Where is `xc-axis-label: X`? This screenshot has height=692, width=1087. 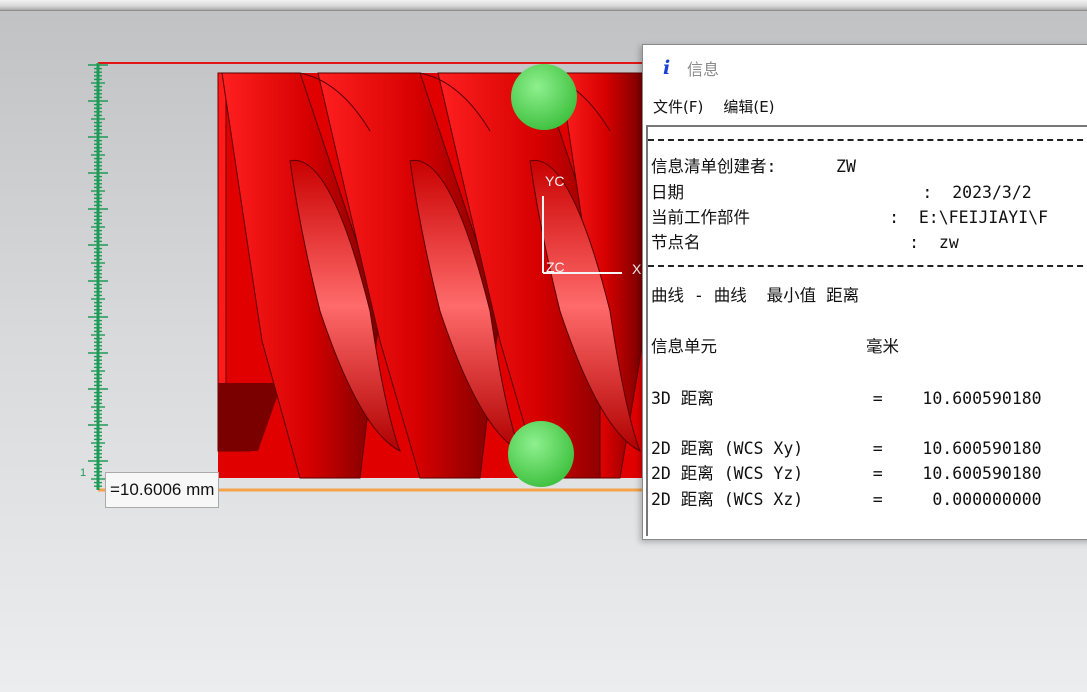
xc-axis-label: X is located at coordinates (637, 269).